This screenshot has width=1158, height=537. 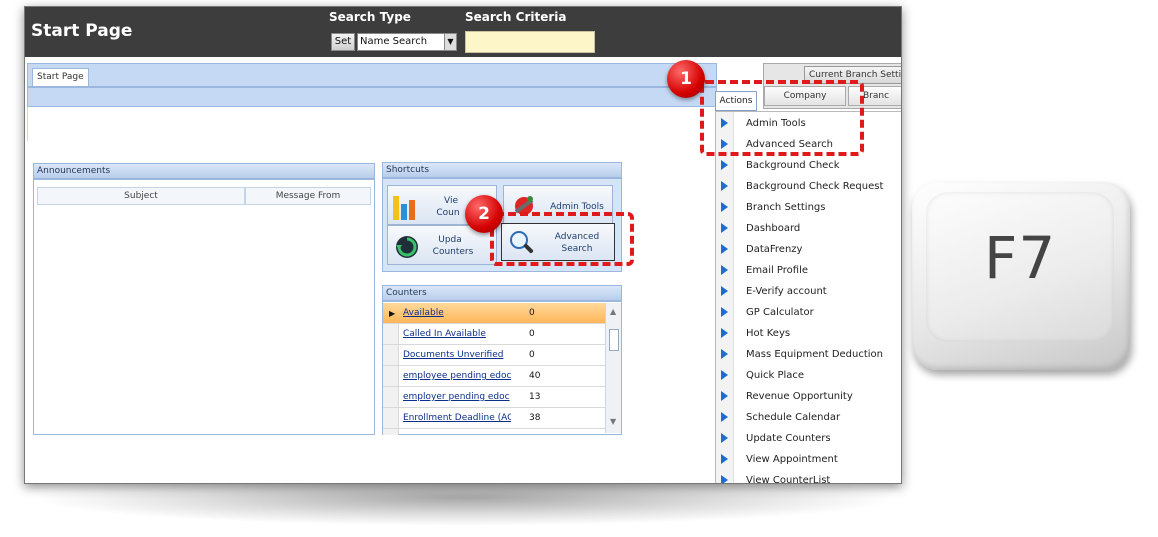 I want to click on menu-item-view-appointment: View Appointment, so click(x=808, y=460).